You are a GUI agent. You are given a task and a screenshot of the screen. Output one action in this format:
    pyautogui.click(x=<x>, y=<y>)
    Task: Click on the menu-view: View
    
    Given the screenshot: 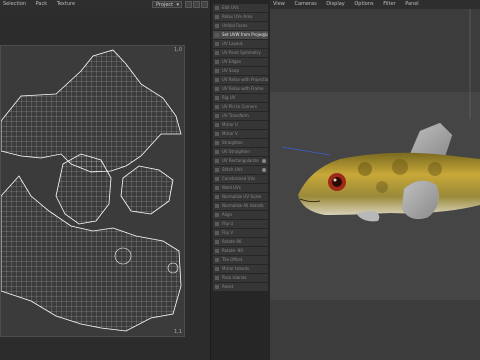 What is the action you would take?
    pyautogui.click(x=279, y=4)
    